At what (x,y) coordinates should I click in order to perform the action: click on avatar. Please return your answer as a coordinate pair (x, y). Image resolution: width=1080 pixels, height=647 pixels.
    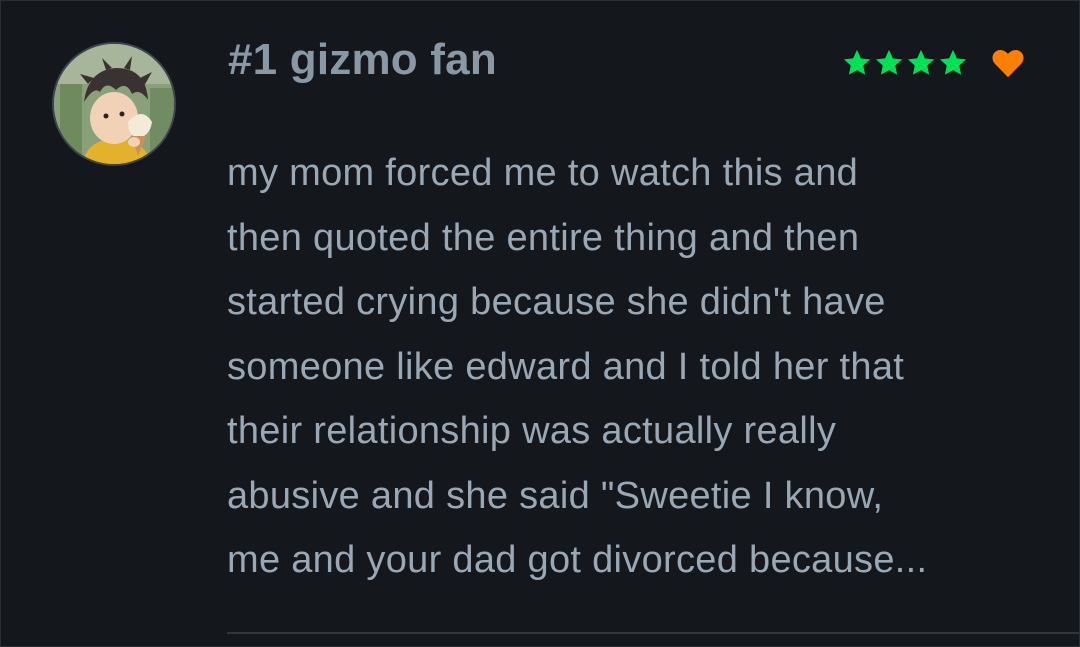
    Looking at the image, I should click on (114, 104).